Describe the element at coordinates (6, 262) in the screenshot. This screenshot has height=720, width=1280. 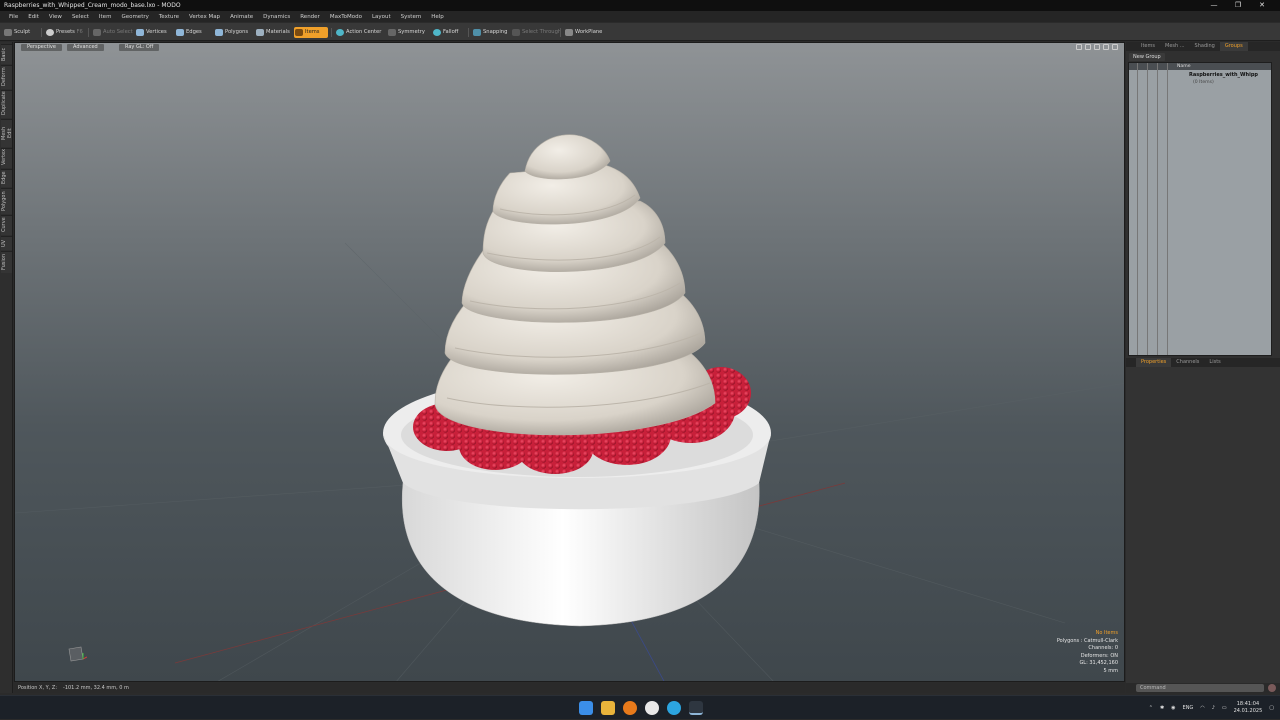
I see `tab-fusion: Fusion` at that location.